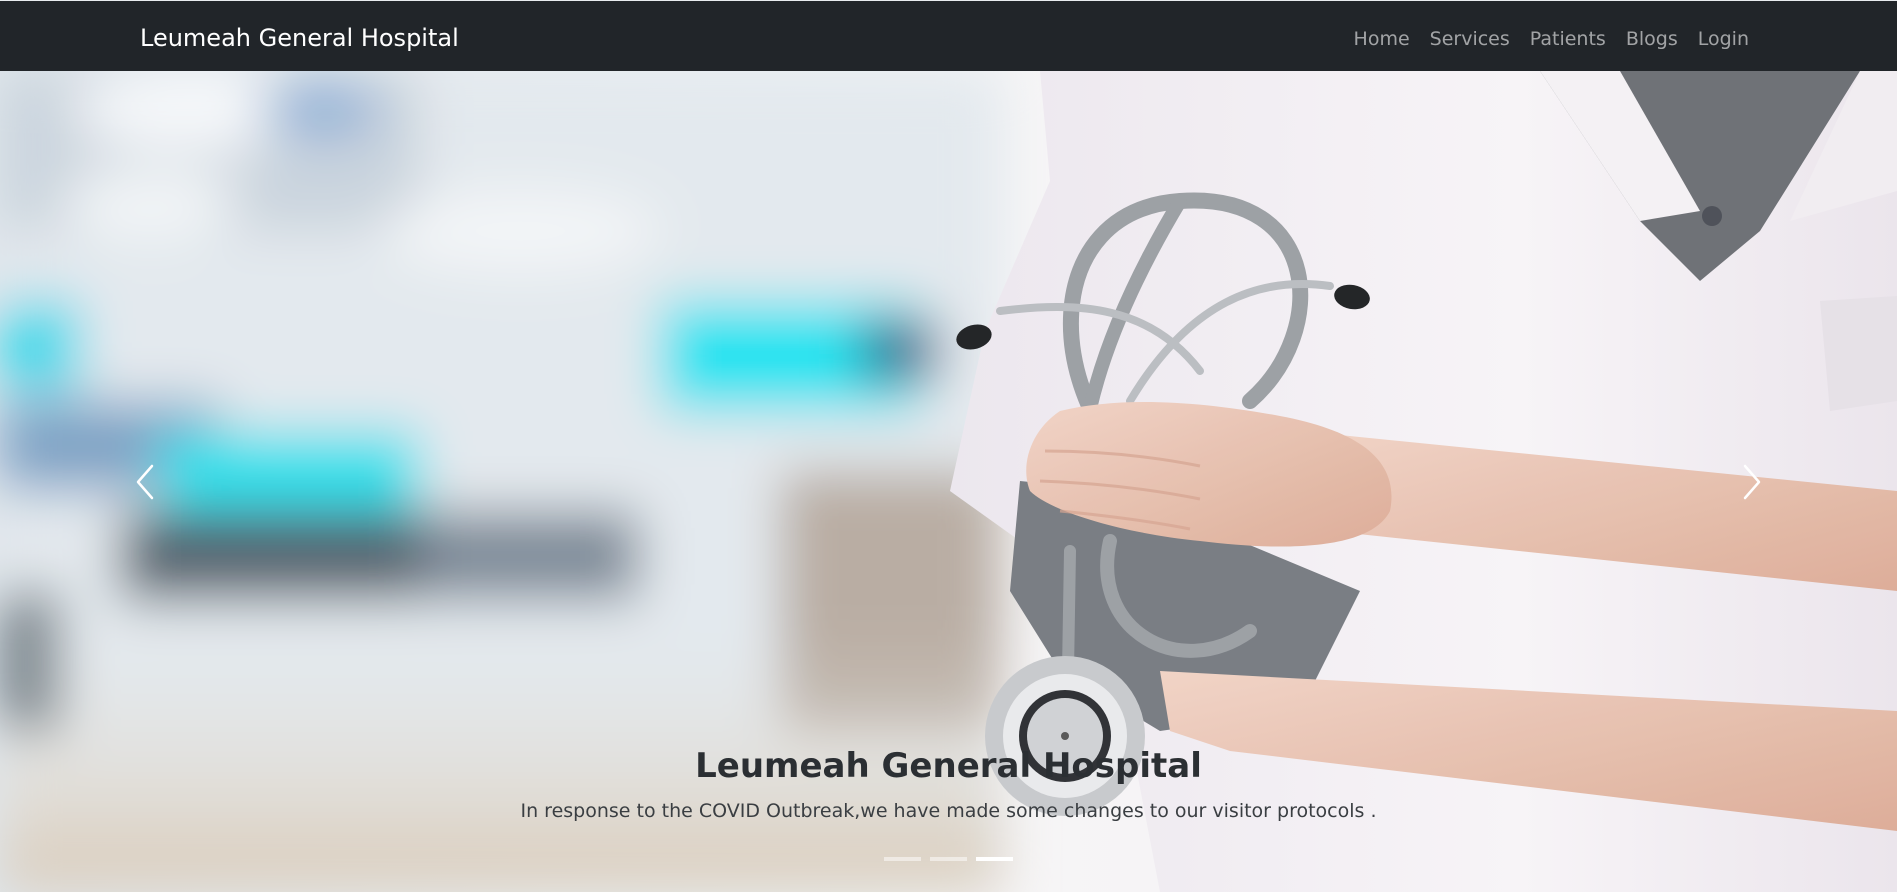  What do you see at coordinates (299, 38) in the screenshot?
I see `brand-link: Leumeah General Hospital` at bounding box center [299, 38].